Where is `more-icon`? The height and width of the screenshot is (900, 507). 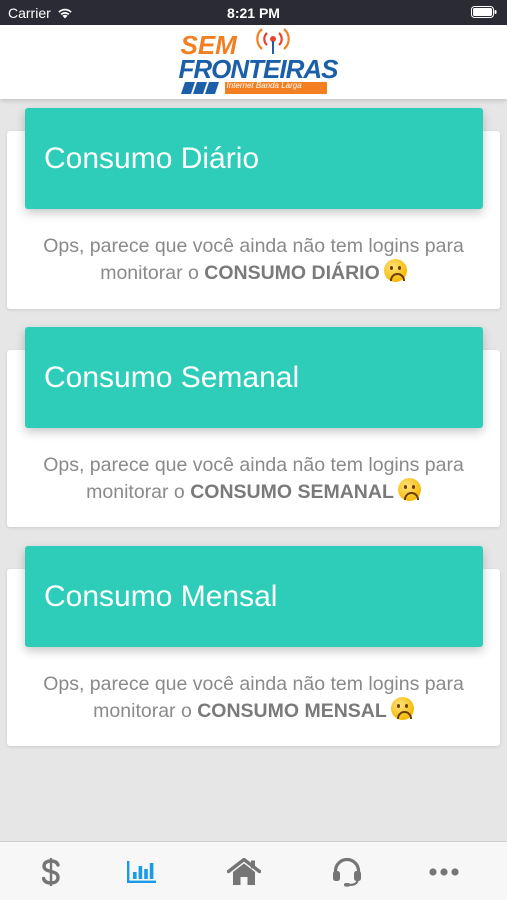
more-icon is located at coordinates (443, 871).